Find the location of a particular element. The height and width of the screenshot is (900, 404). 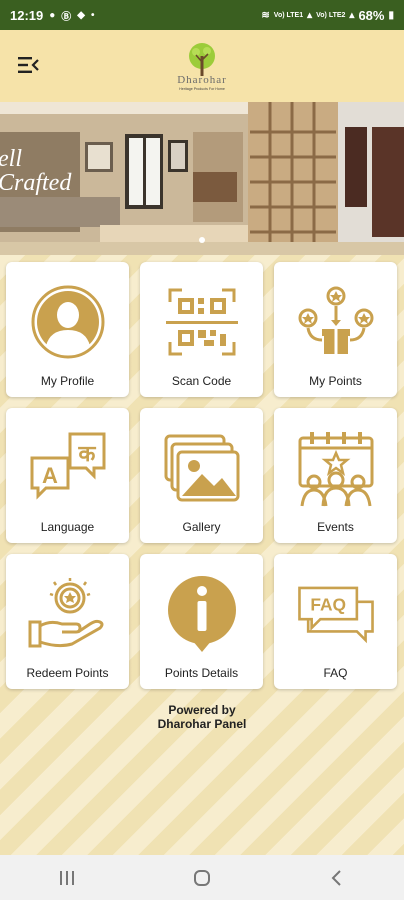

tree-logo-icon is located at coordinates (201, 59).